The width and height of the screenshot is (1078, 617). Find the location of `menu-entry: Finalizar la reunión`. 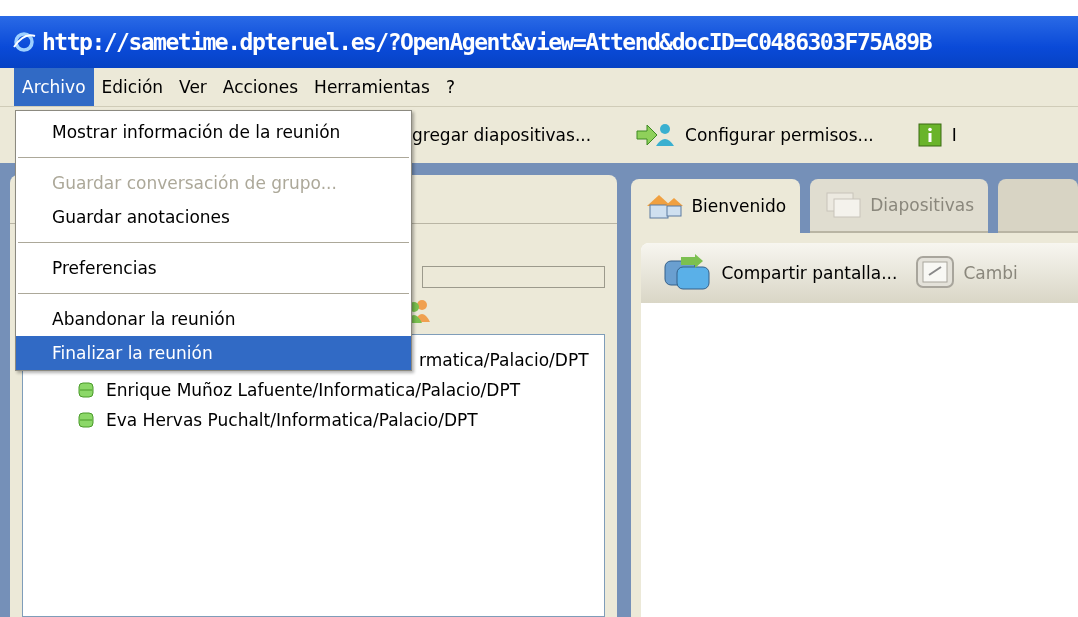

menu-entry: Finalizar la reunión is located at coordinates (213, 353).